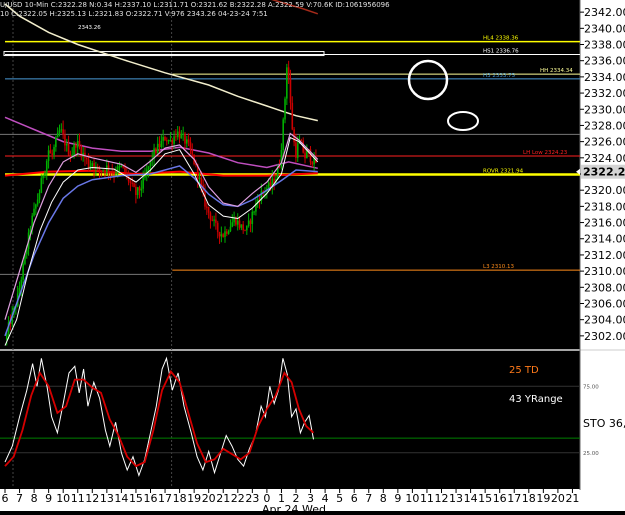 The width and height of the screenshot is (625, 515). What do you see at coordinates (354, 498) in the screenshot?
I see `time-tick-label: 6` at bounding box center [354, 498].